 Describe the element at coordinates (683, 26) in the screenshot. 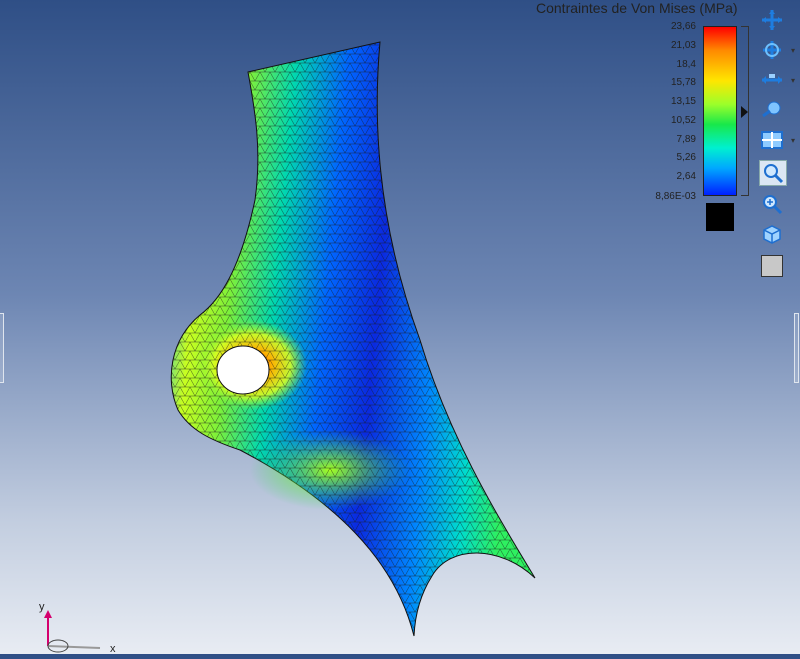

I see `legend-tick: 23,66` at that location.